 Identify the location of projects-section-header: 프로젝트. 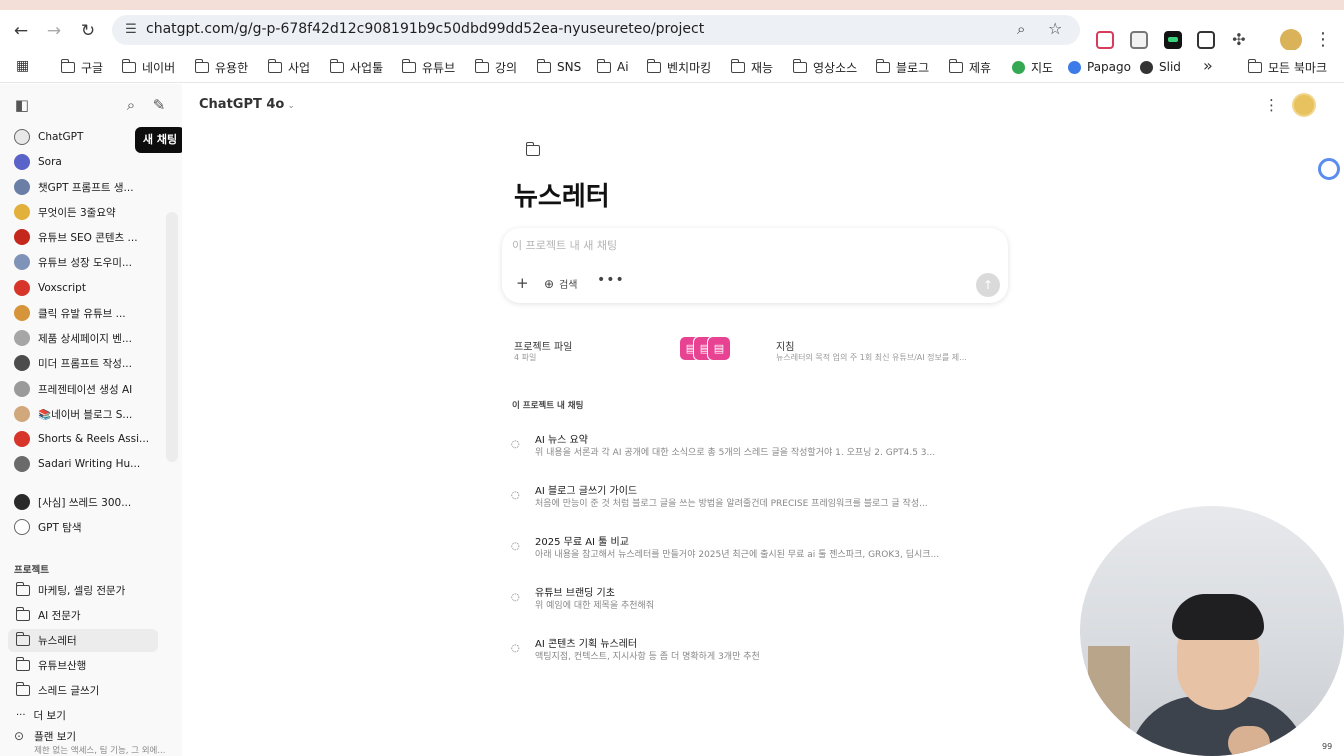
(31, 570).